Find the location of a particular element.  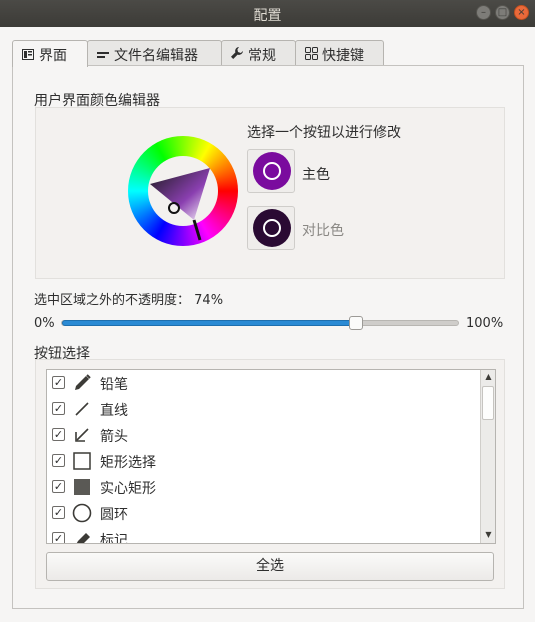

tab-general-label: 常规 is located at coordinates (262, 56).